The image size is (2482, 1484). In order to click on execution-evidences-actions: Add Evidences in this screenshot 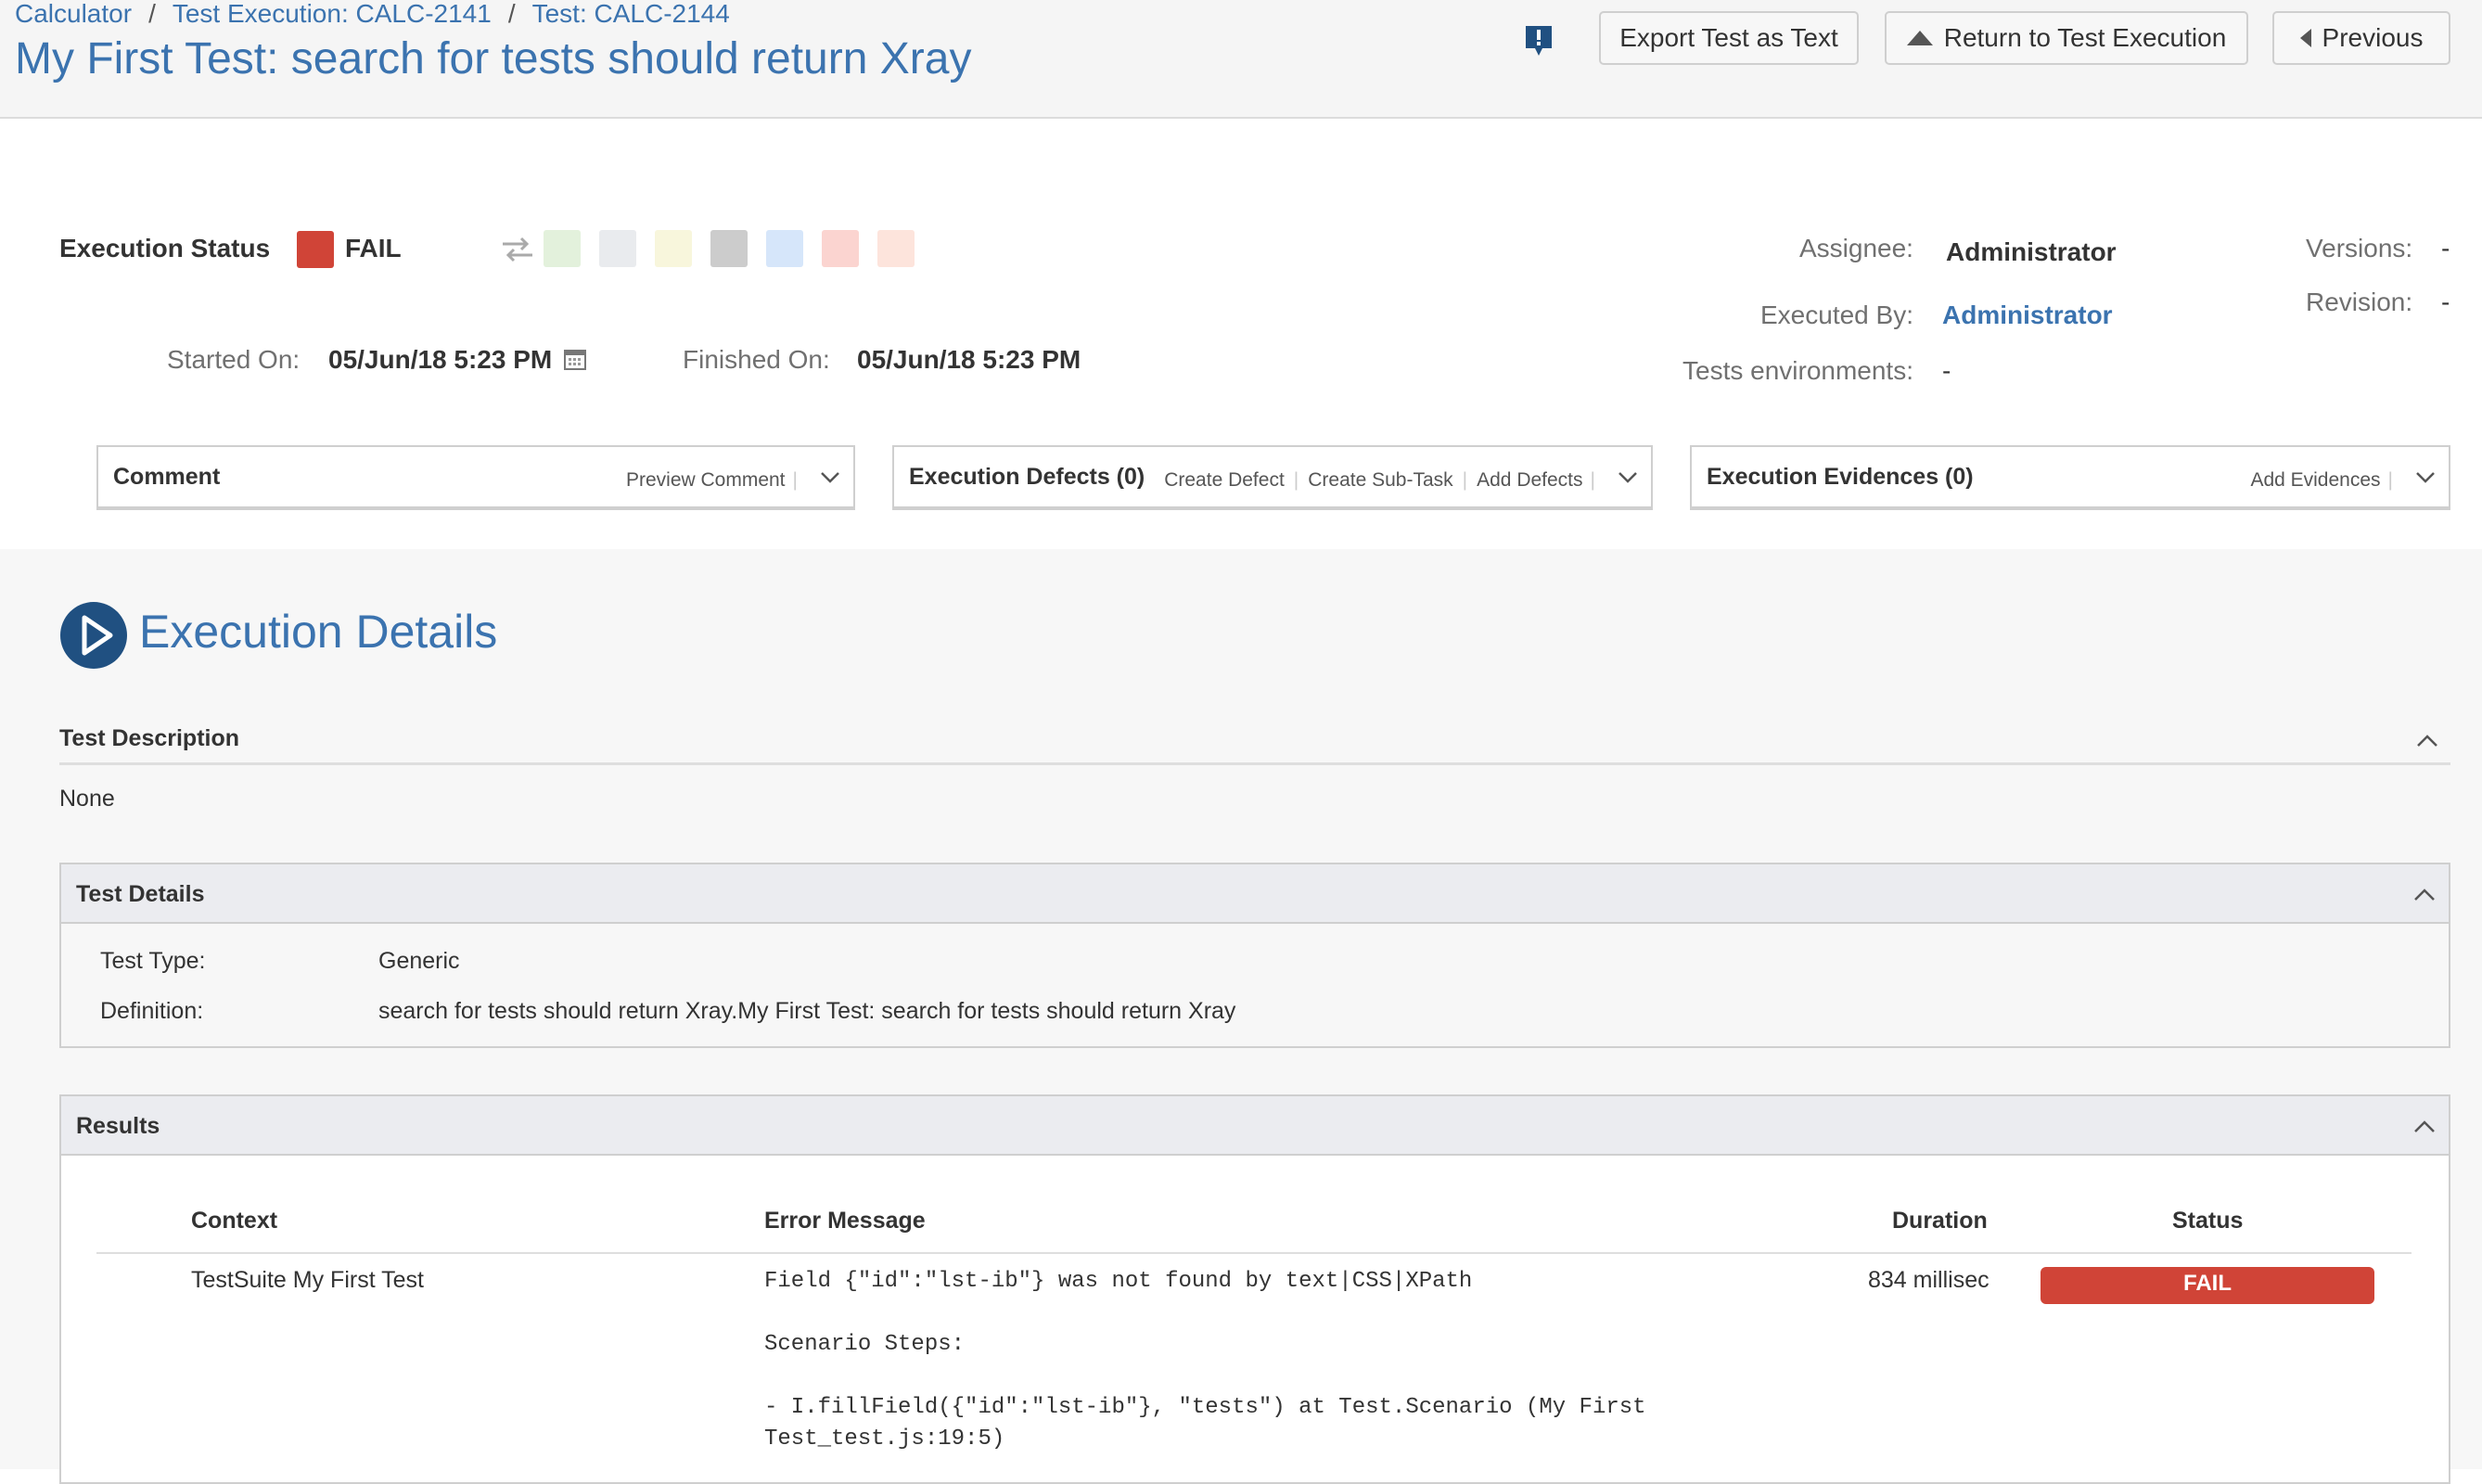, I will do `click(2321, 480)`.